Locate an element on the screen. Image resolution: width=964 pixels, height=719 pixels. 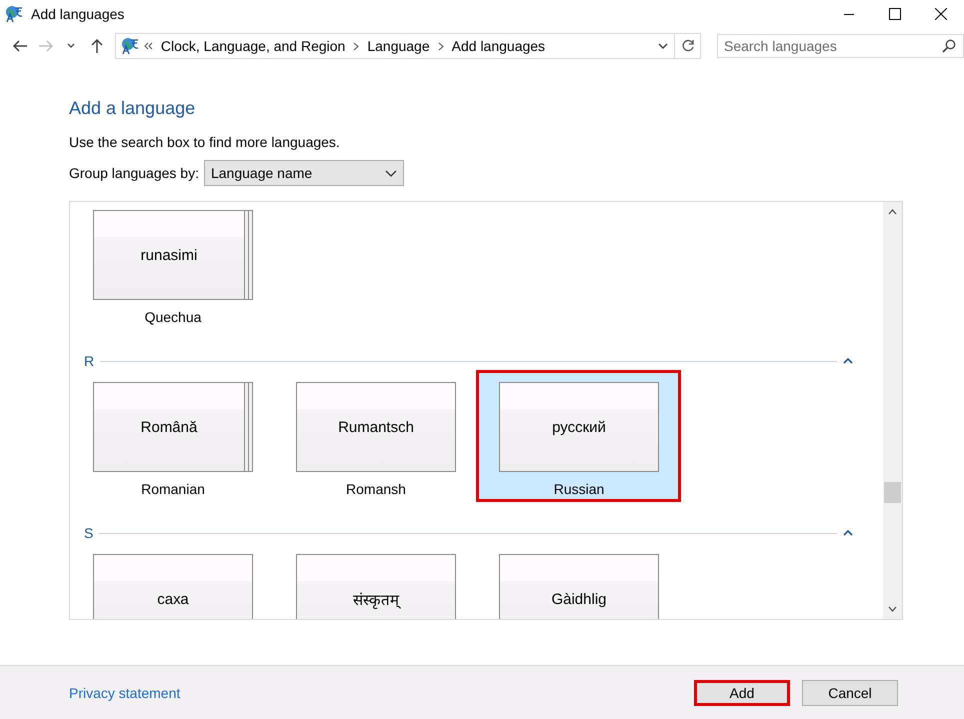
native-name: Română is located at coordinates (169, 427).